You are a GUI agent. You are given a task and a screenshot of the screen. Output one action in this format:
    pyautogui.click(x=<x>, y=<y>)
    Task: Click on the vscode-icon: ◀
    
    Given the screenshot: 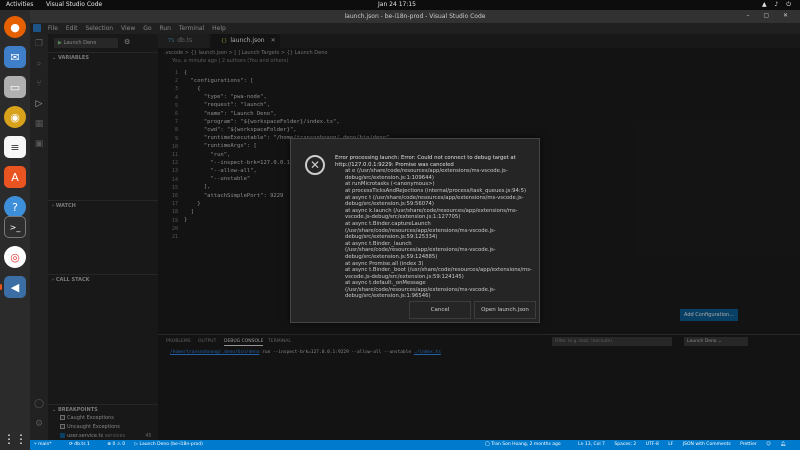 What is the action you would take?
    pyautogui.click(x=15, y=287)
    